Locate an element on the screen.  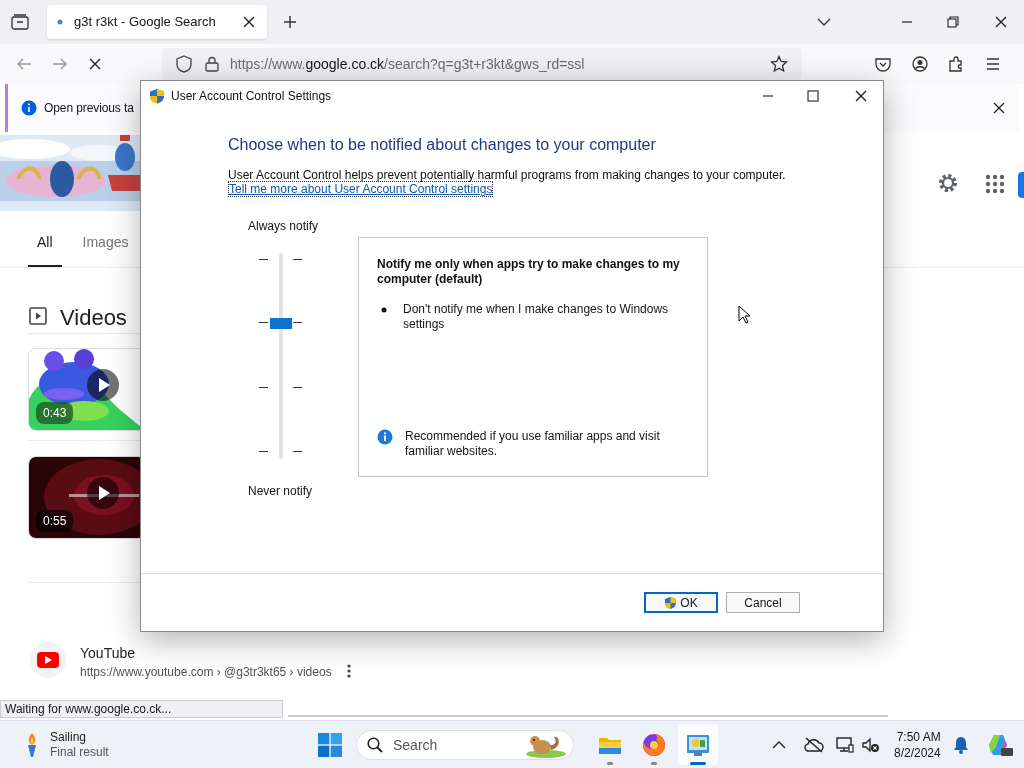
video-icon is located at coordinates (38, 316).